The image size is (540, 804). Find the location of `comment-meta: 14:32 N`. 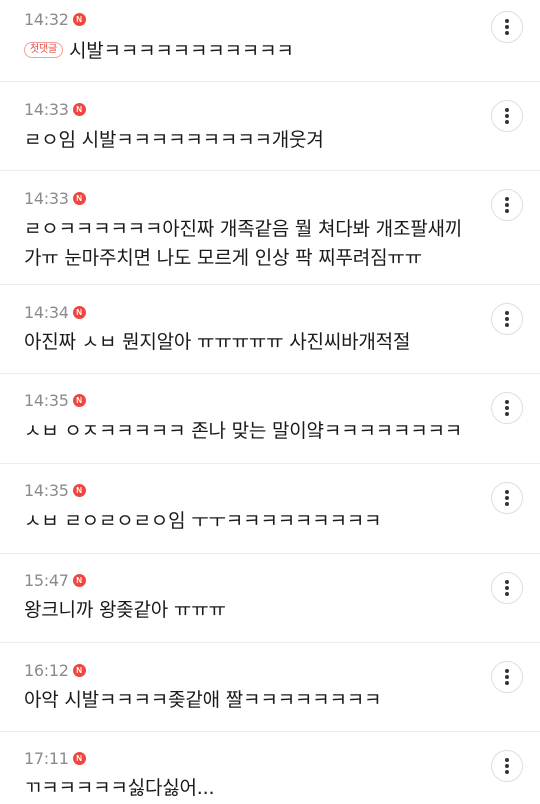

comment-meta: 14:32 N is located at coordinates (55, 19).